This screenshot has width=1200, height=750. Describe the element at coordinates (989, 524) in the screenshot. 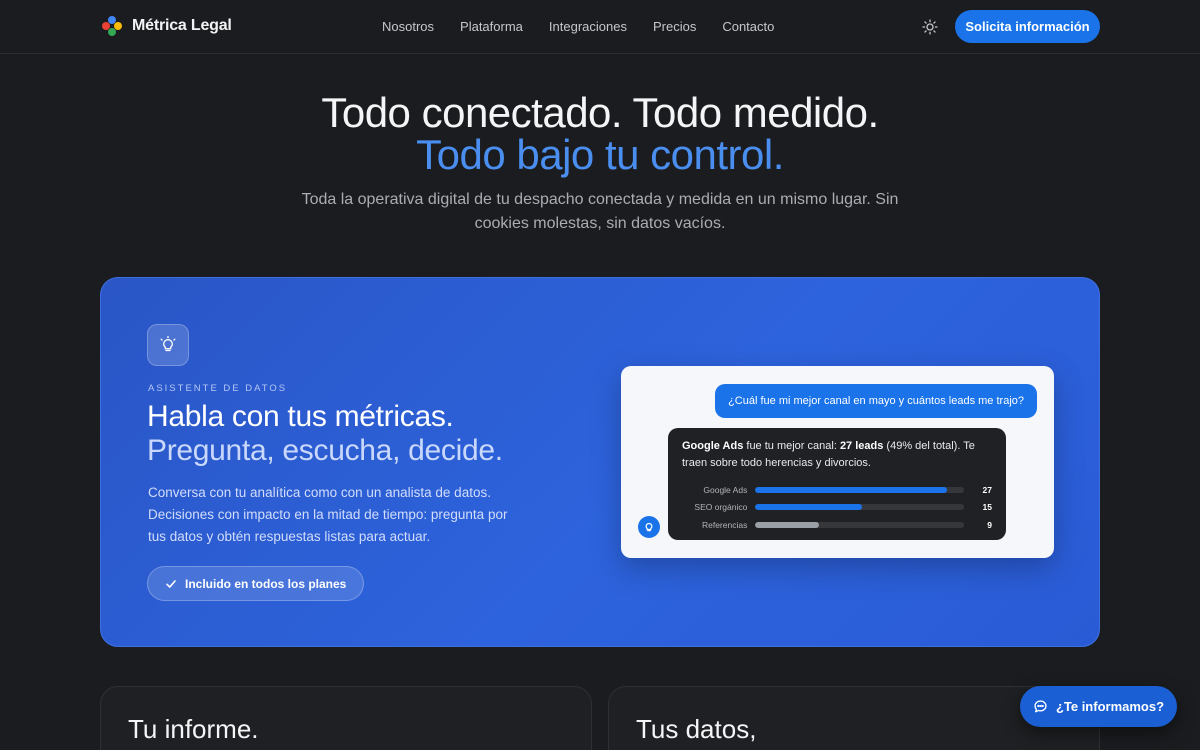

I see `bar-value: 9` at that location.